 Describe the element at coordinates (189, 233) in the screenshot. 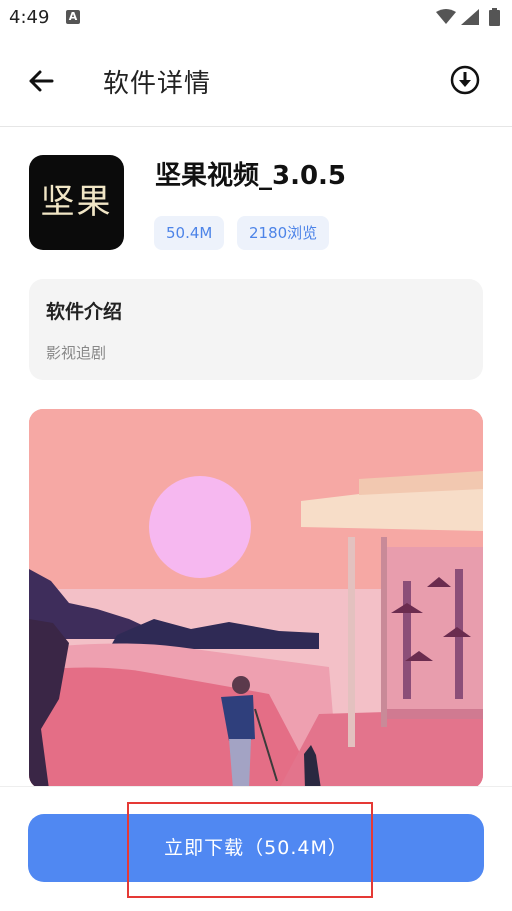

I see `size-badge: 50.4M` at that location.